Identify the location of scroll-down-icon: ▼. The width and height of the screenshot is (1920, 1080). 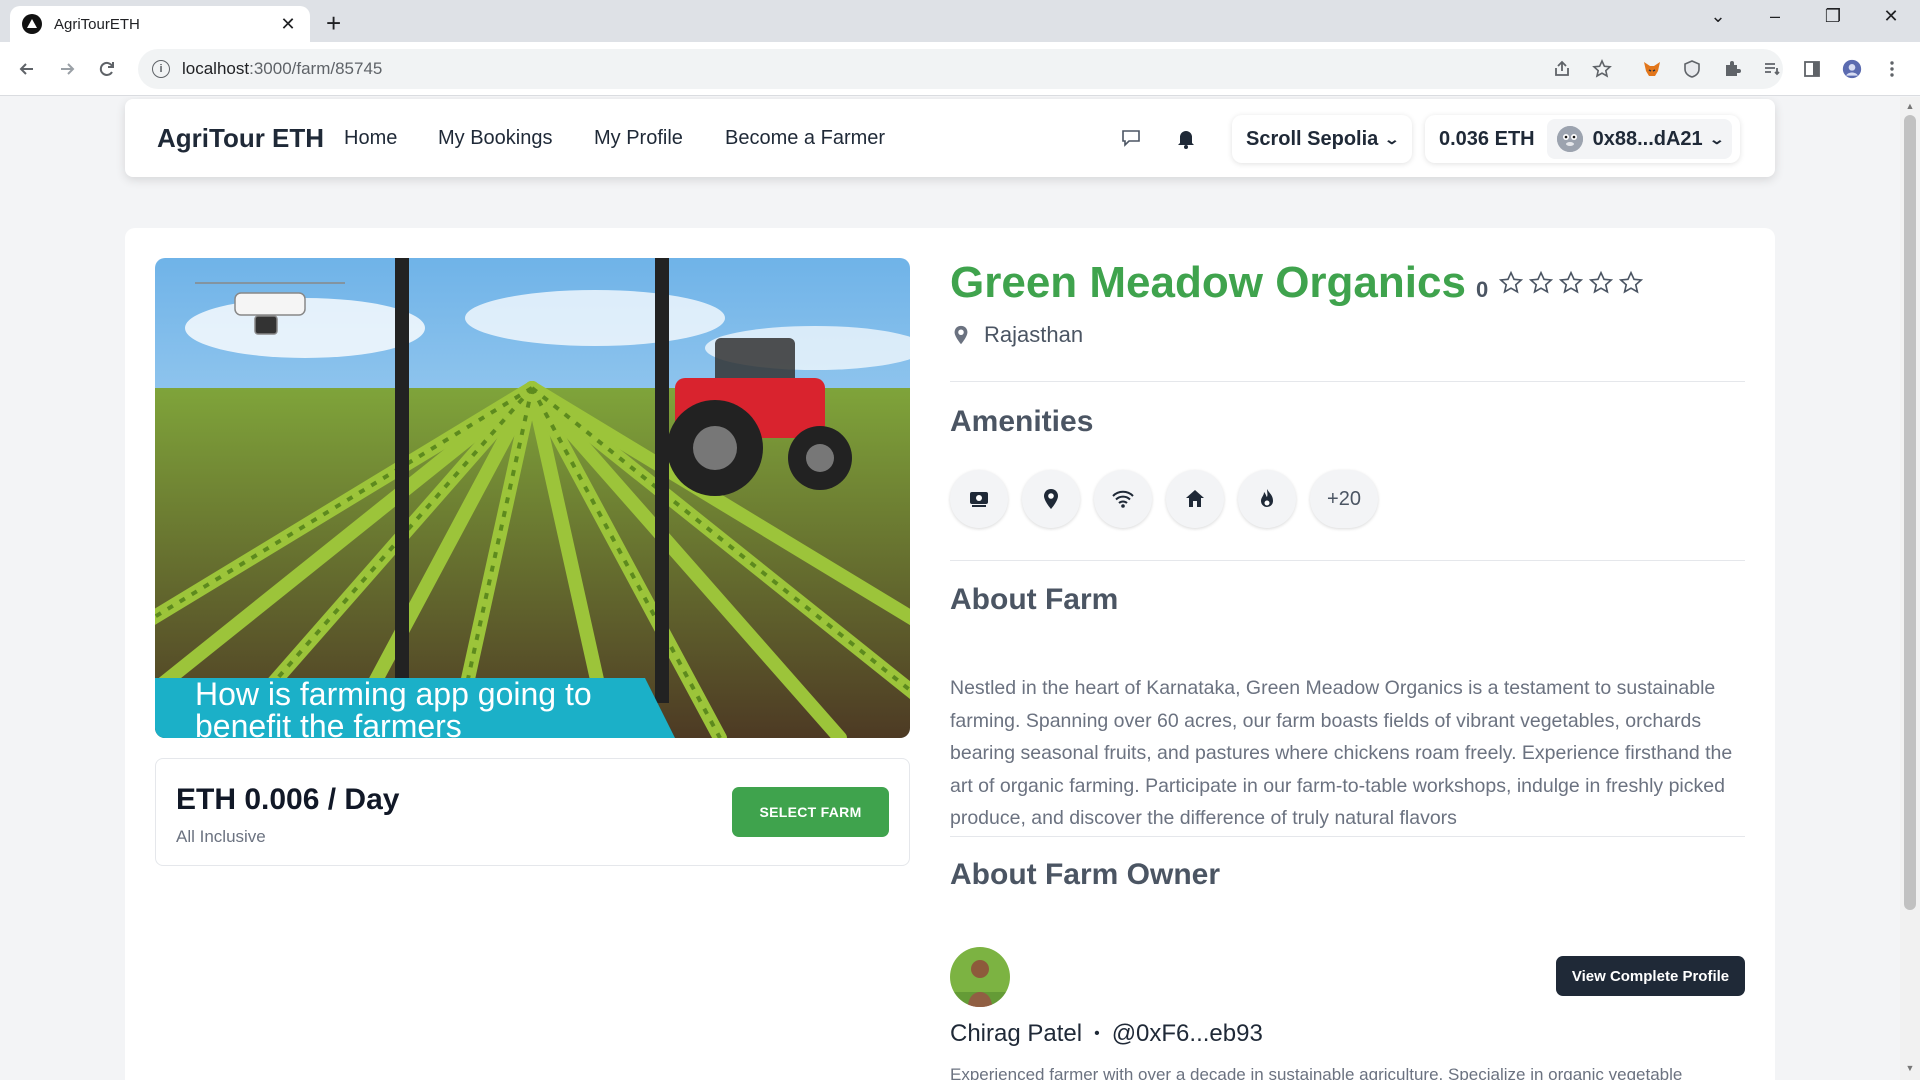
(1910, 1068).